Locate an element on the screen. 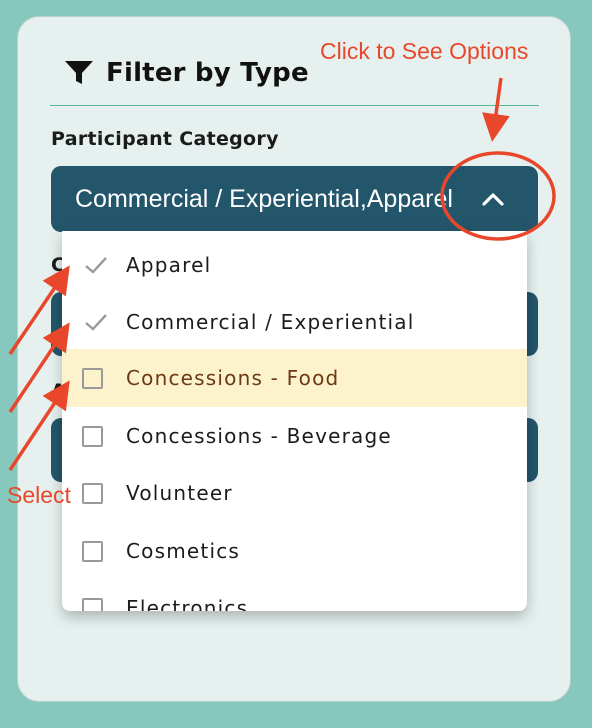 This screenshot has width=592, height=728. option-label: Cosmetics is located at coordinates (183, 551).